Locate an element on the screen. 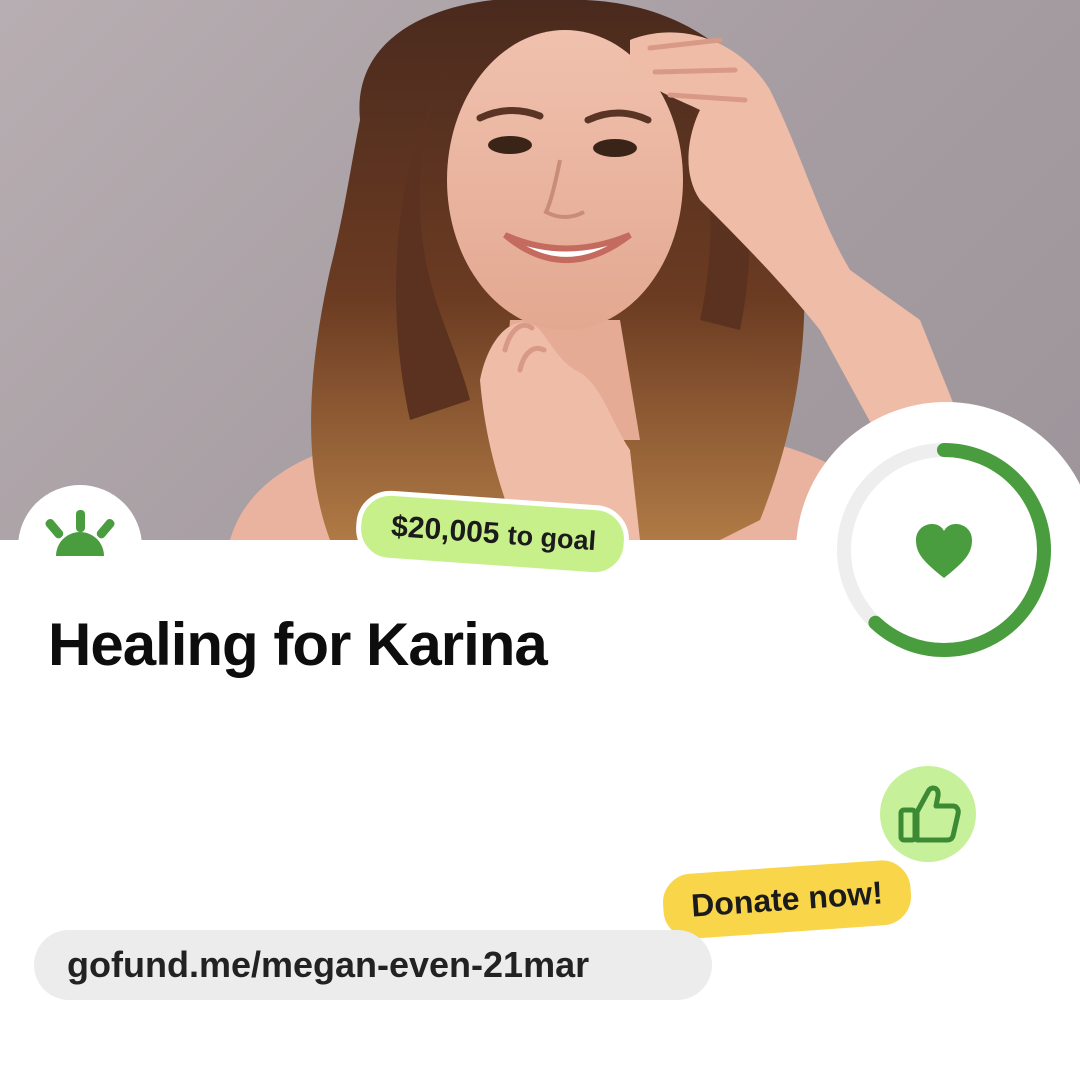  campaign-url: gofund.me/megan-even-21mar is located at coordinates (373, 965).